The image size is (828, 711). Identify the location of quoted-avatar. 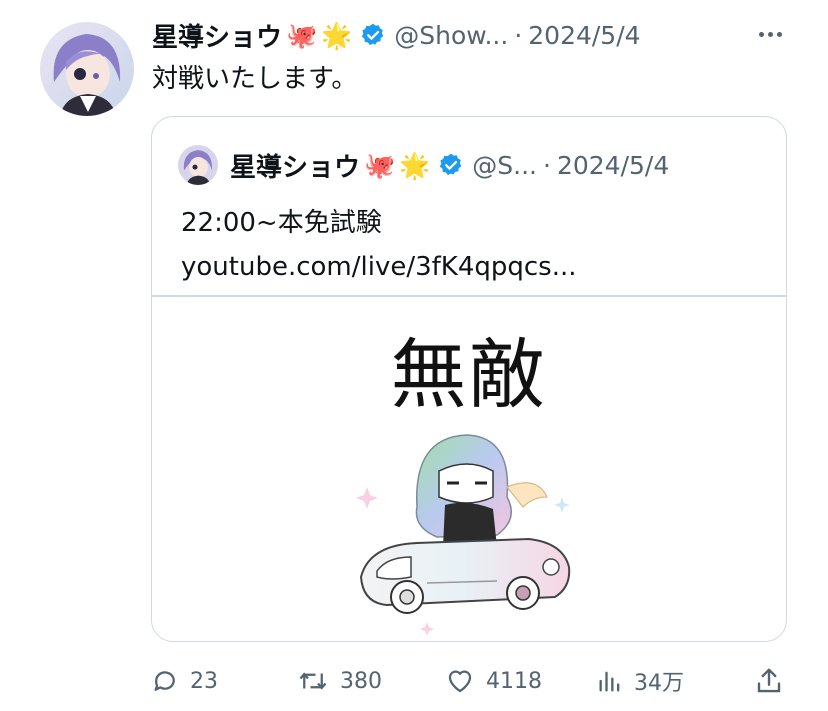
(198, 165).